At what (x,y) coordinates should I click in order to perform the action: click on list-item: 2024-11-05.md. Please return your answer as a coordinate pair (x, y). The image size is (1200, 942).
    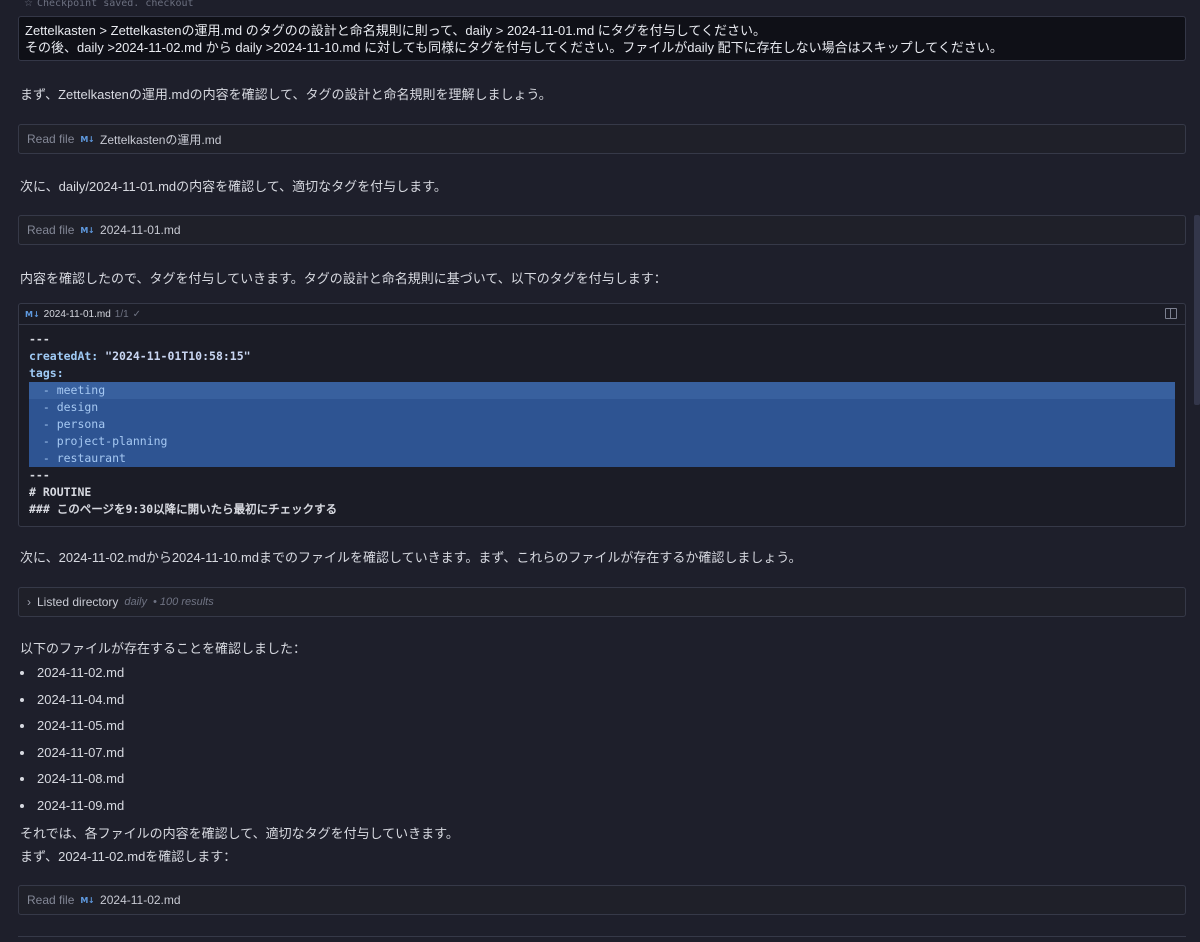
    Looking at the image, I should click on (72, 725).